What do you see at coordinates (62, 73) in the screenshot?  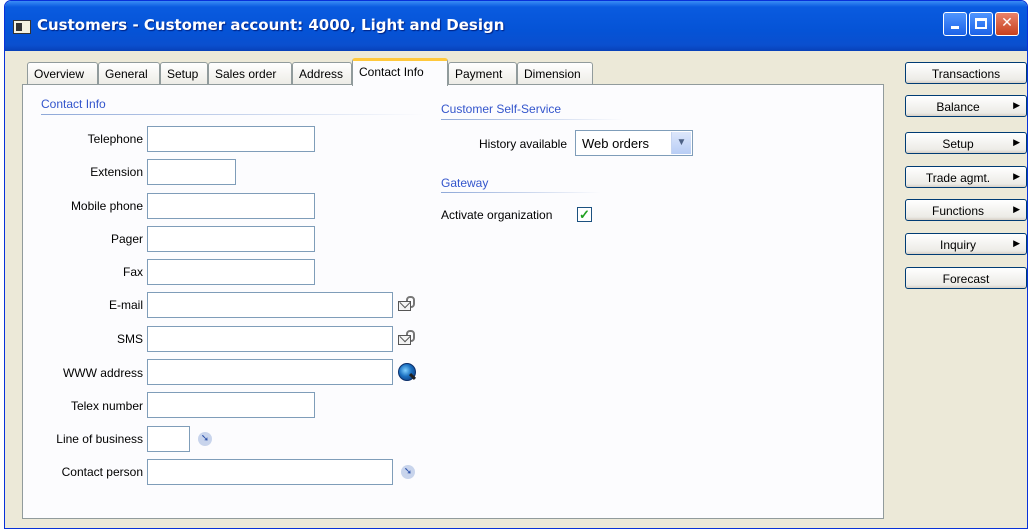 I see `tab-overview: Overview` at bounding box center [62, 73].